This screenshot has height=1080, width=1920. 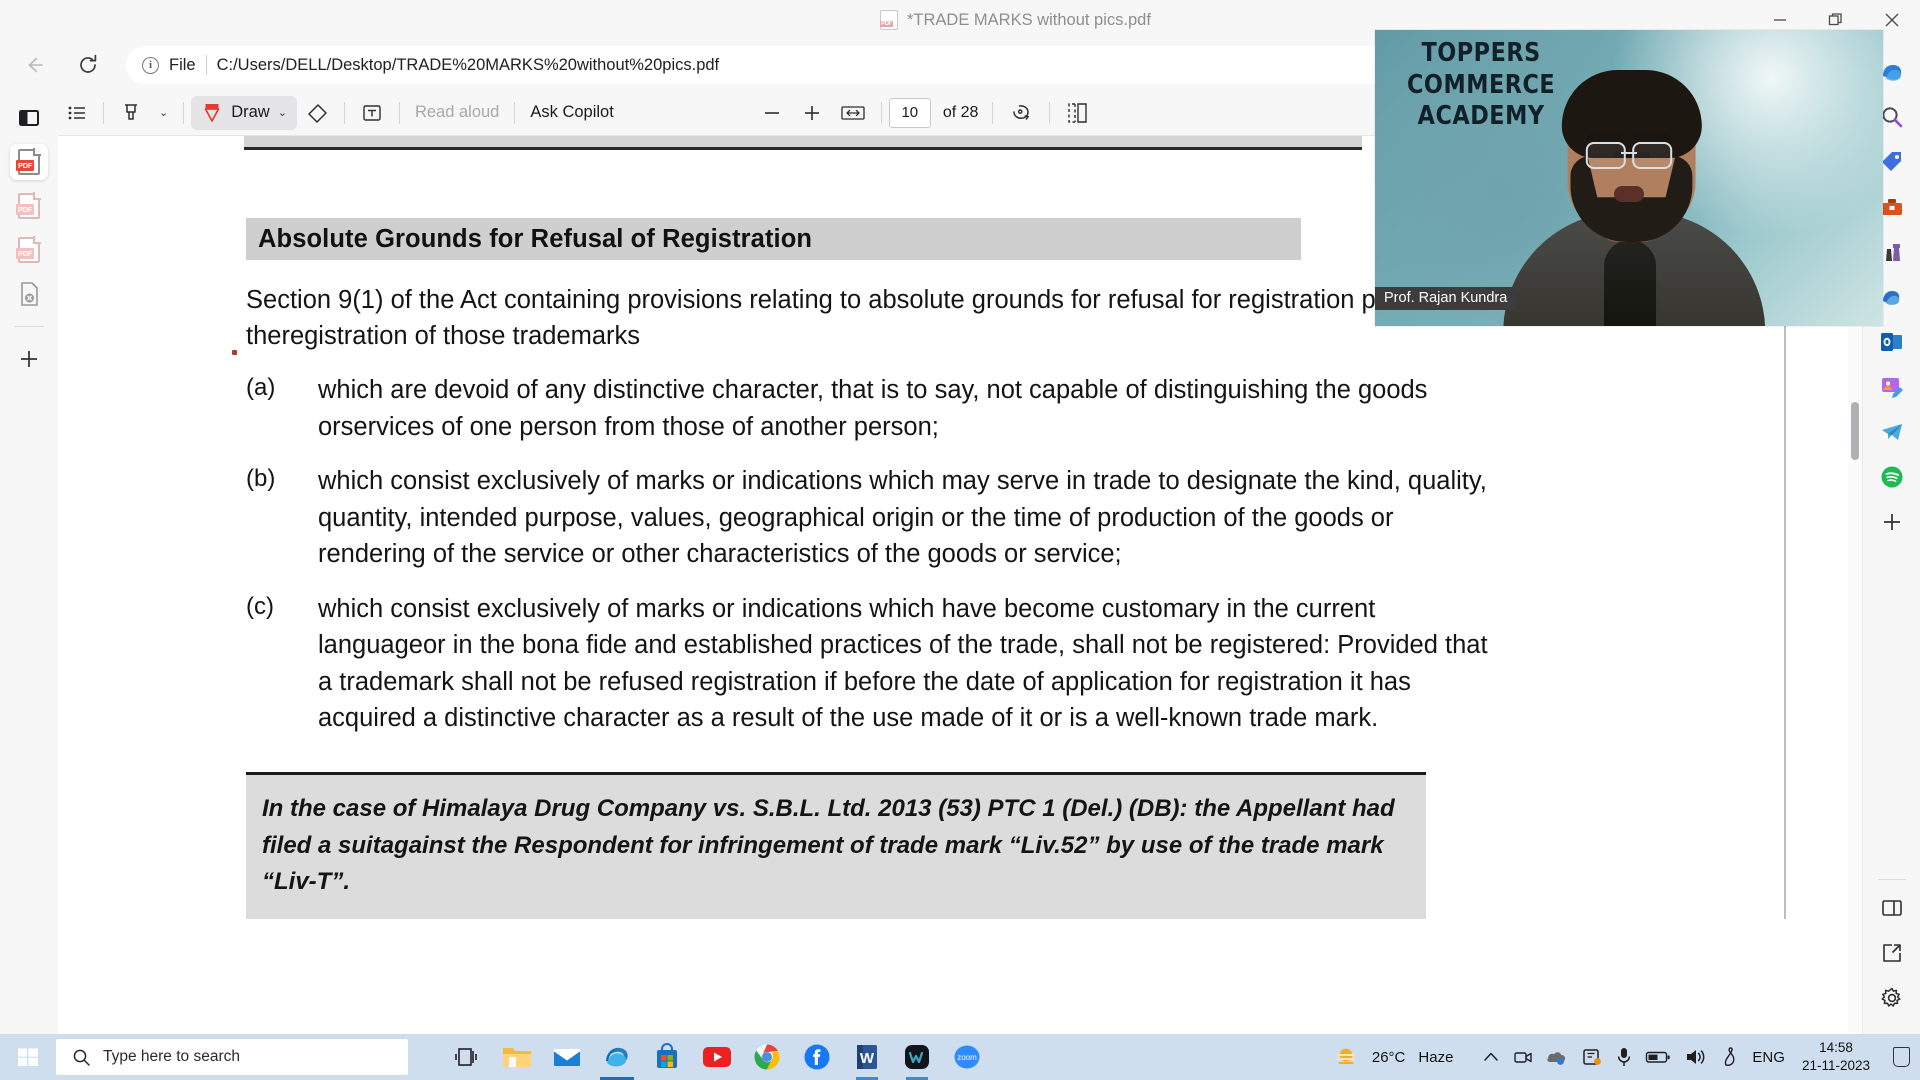 What do you see at coordinates (29, 562) in the screenshot?
I see `left-tab-rail: PDF PDF PDF` at bounding box center [29, 562].